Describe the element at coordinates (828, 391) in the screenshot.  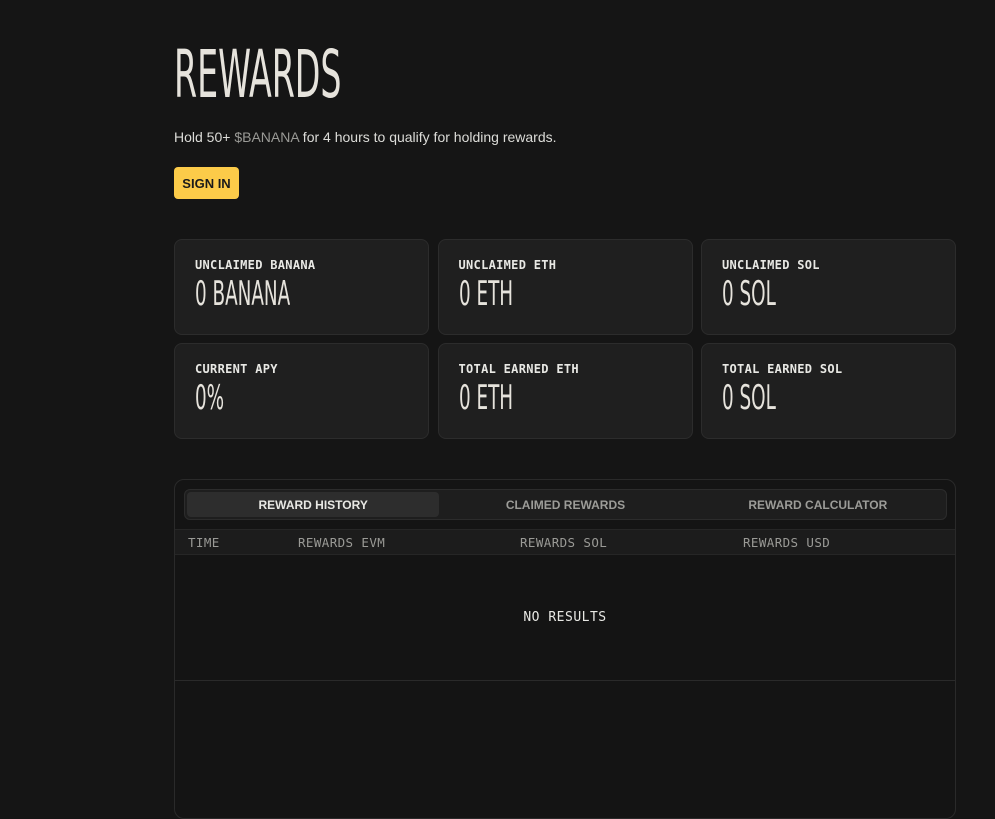
I see `stat-card-total-earned-sol: TOTAL EARNED SOL 0 SOL` at that location.